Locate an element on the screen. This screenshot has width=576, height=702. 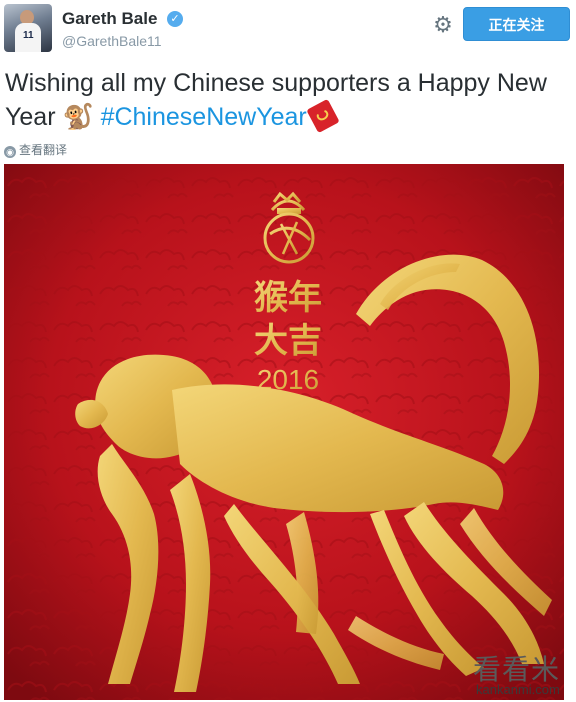
author-handle: @GarethBale11 is located at coordinates (112, 41).